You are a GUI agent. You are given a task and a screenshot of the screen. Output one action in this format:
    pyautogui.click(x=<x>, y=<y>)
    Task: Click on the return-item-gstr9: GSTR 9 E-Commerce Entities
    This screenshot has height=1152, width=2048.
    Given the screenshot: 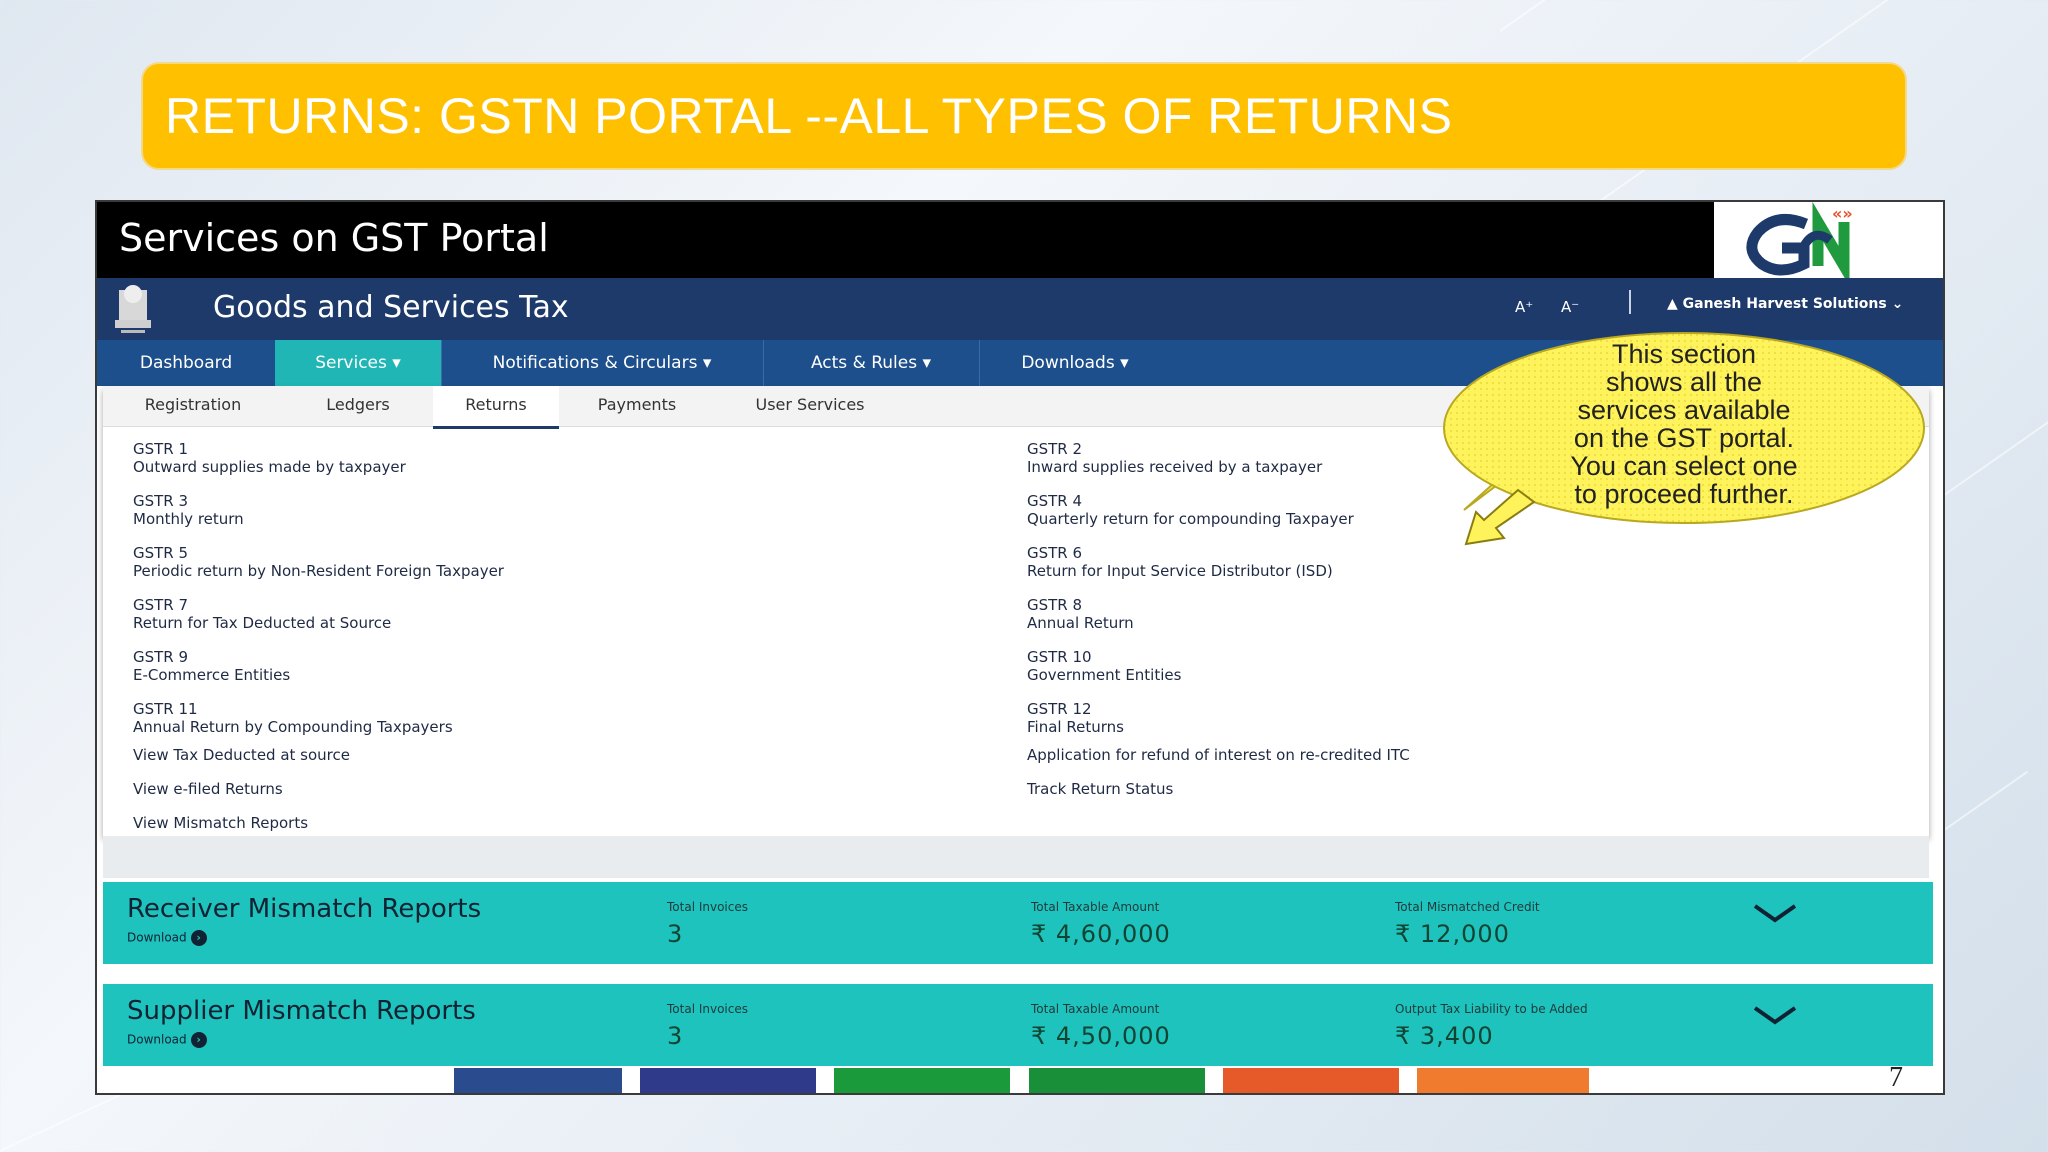 What is the action you would take?
    pyautogui.click(x=211, y=666)
    